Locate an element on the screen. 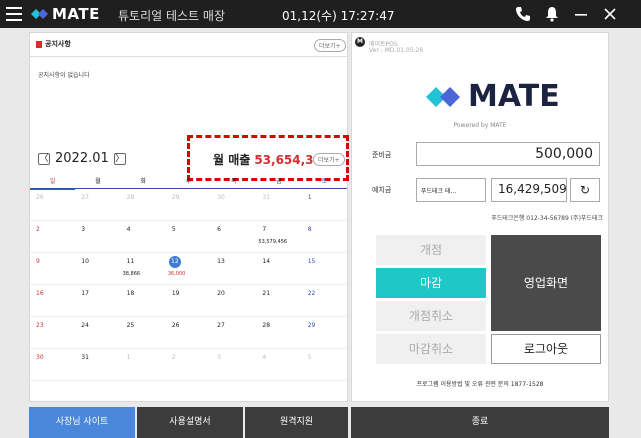 This screenshot has height=438, width=641. sales-screen-button: 영업화면 is located at coordinates (546, 283).